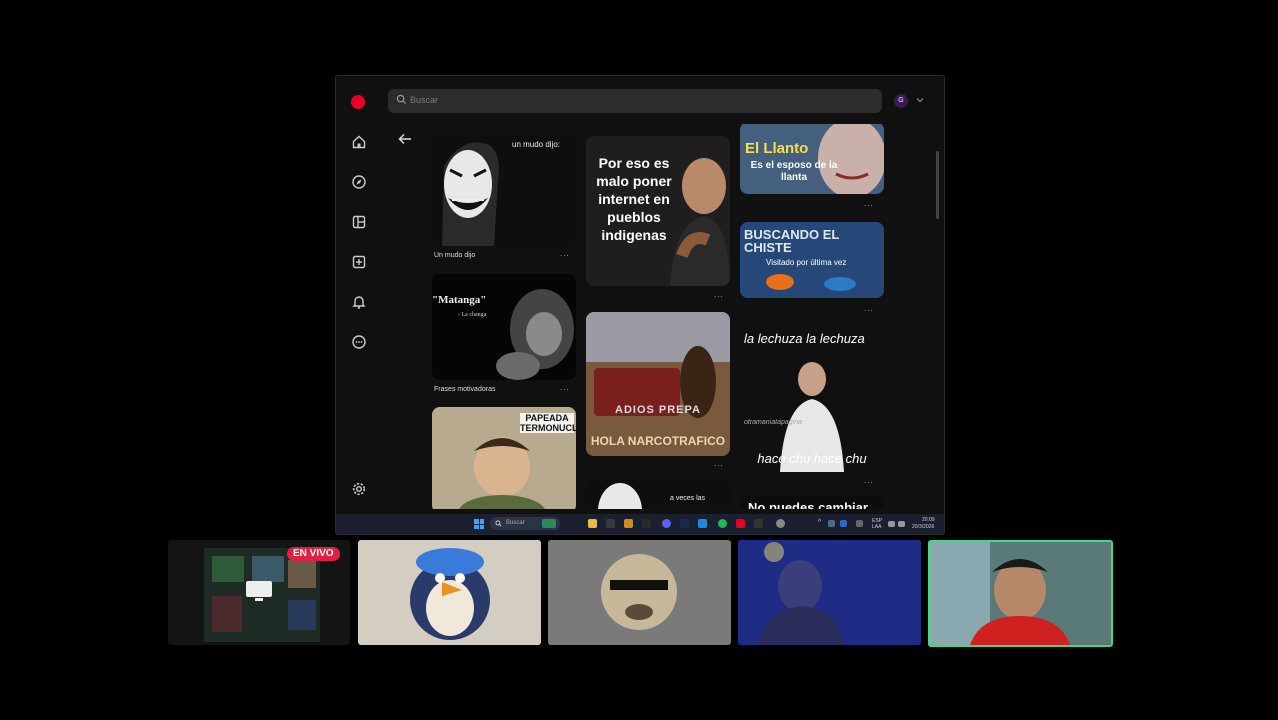 This screenshot has height=720, width=1278. I want to click on pin-overlay-text: a veces las, so click(688, 498).